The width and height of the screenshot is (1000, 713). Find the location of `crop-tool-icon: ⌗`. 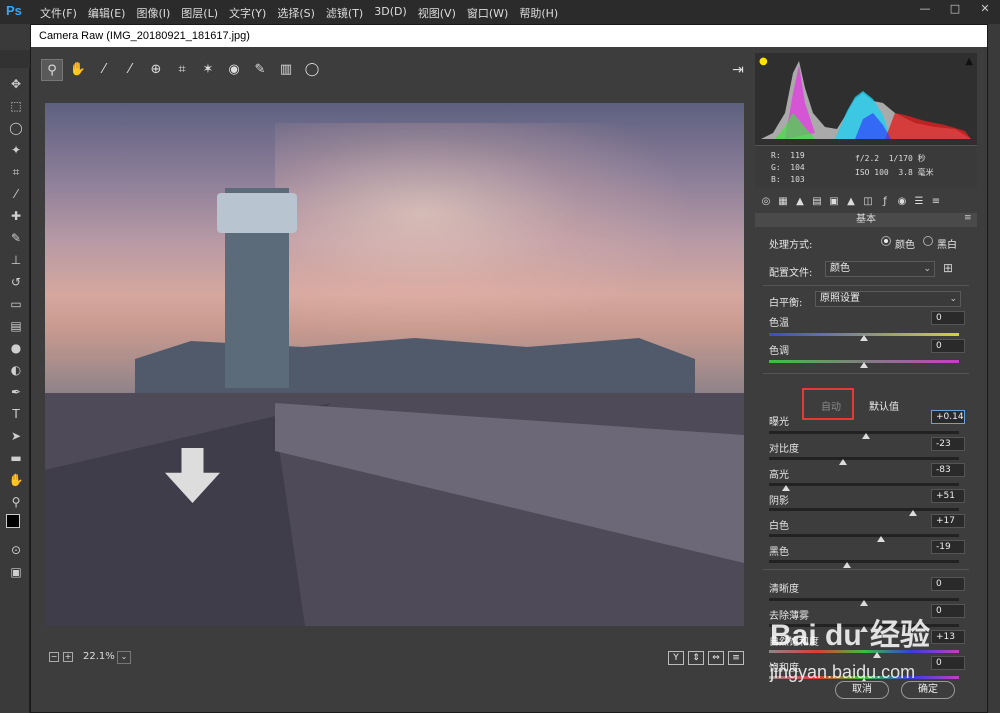

crop-tool-icon: ⌗ is located at coordinates (16, 172).